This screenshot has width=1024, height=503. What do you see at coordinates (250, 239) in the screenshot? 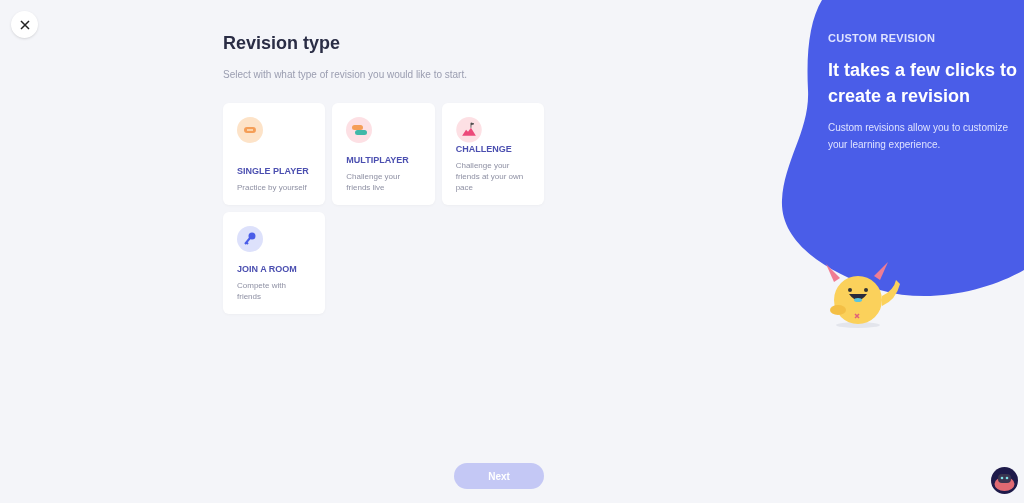
I see `key-icon` at bounding box center [250, 239].